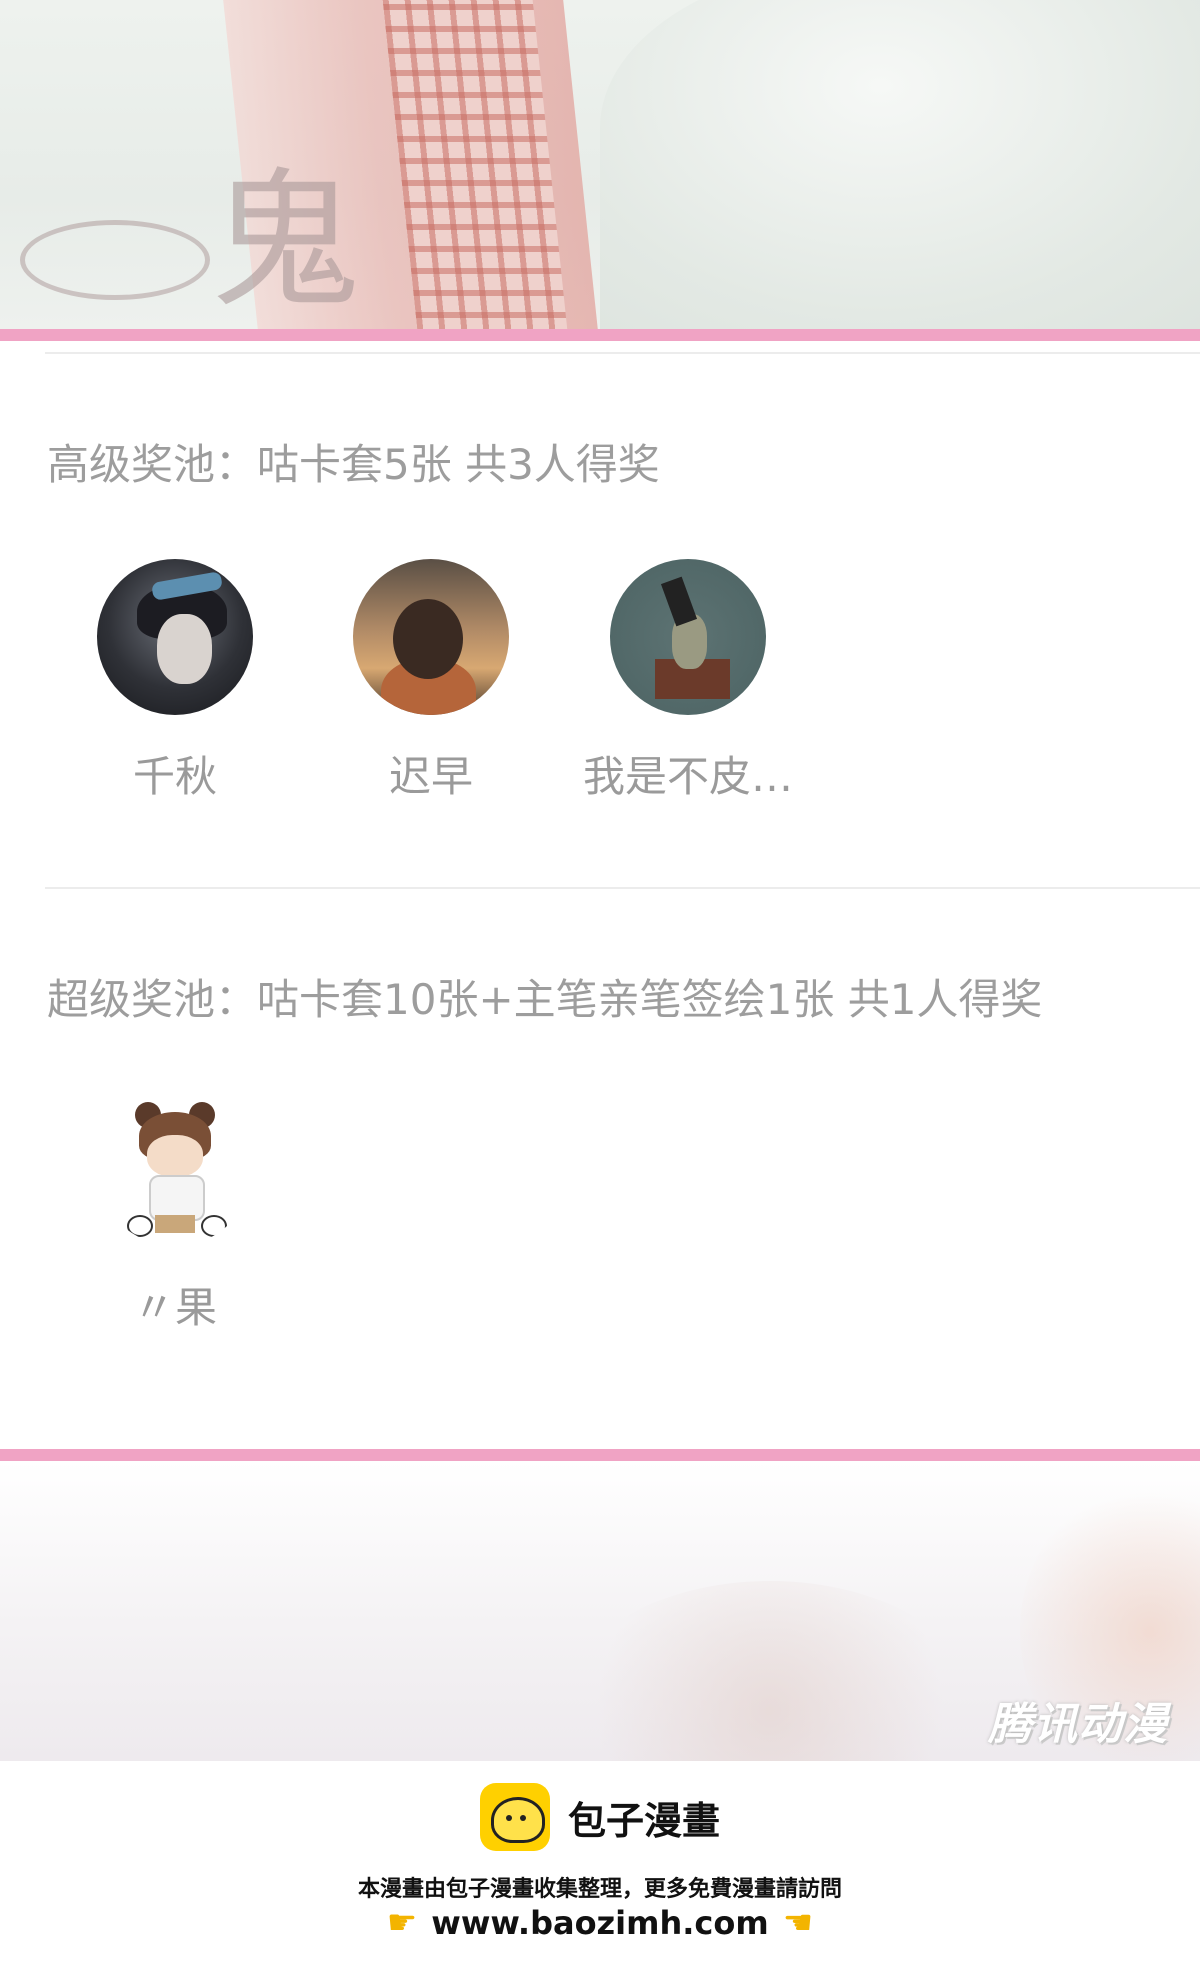 This screenshot has height=1962, width=1200. Describe the element at coordinates (353, 464) in the screenshot. I see `advanced-pool-title: 高级奖池：咕卡套5张 共3人得奖` at that location.